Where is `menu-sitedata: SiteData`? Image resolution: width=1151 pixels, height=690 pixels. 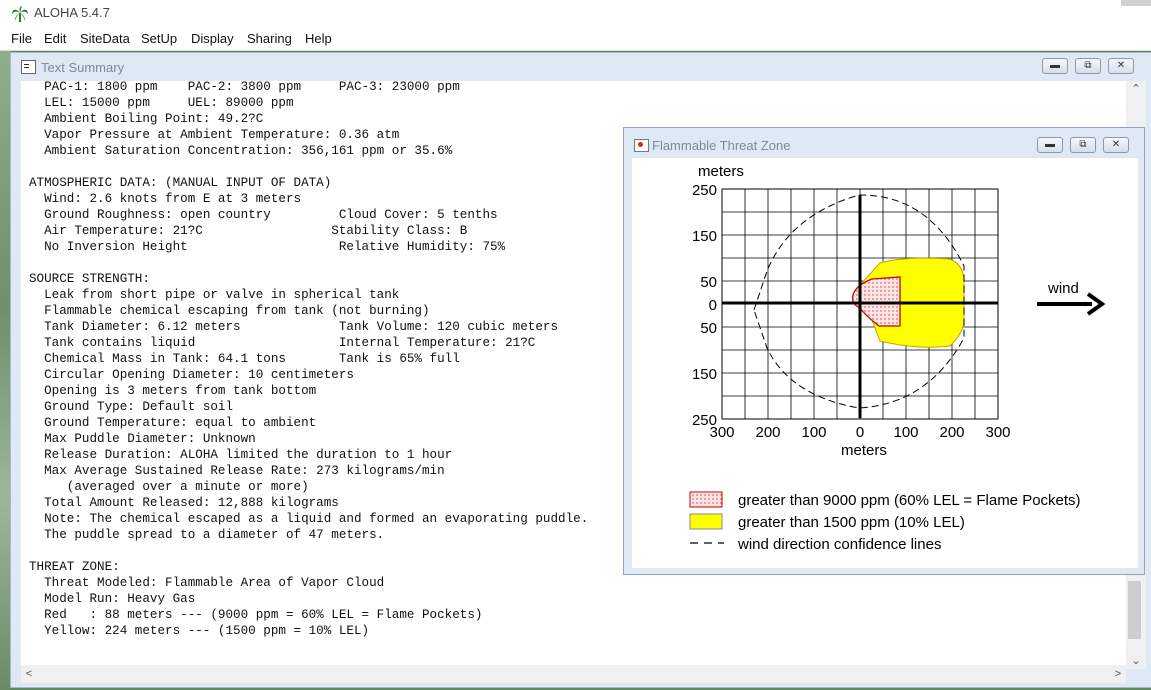
menu-sitedata: SiteData is located at coordinates (105, 38).